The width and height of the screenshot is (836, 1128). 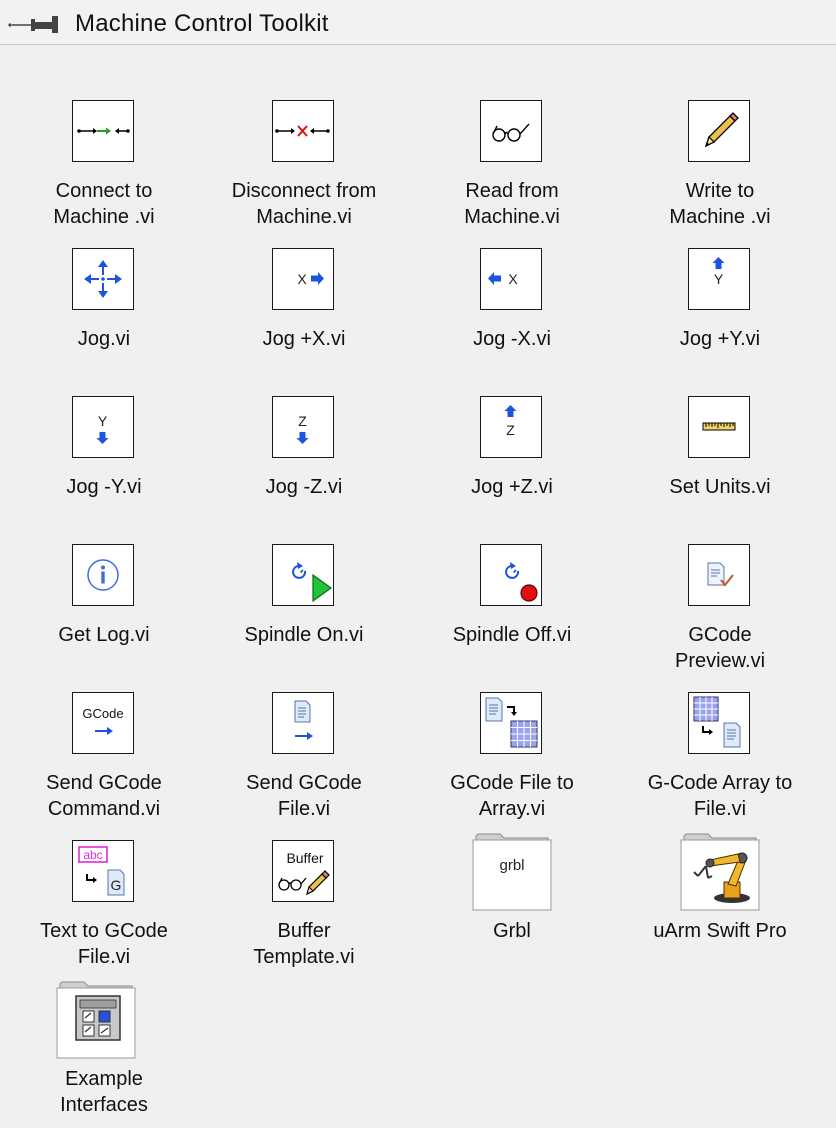 What do you see at coordinates (512, 635) in the screenshot?
I see `item-label: Spindle Off.vi` at bounding box center [512, 635].